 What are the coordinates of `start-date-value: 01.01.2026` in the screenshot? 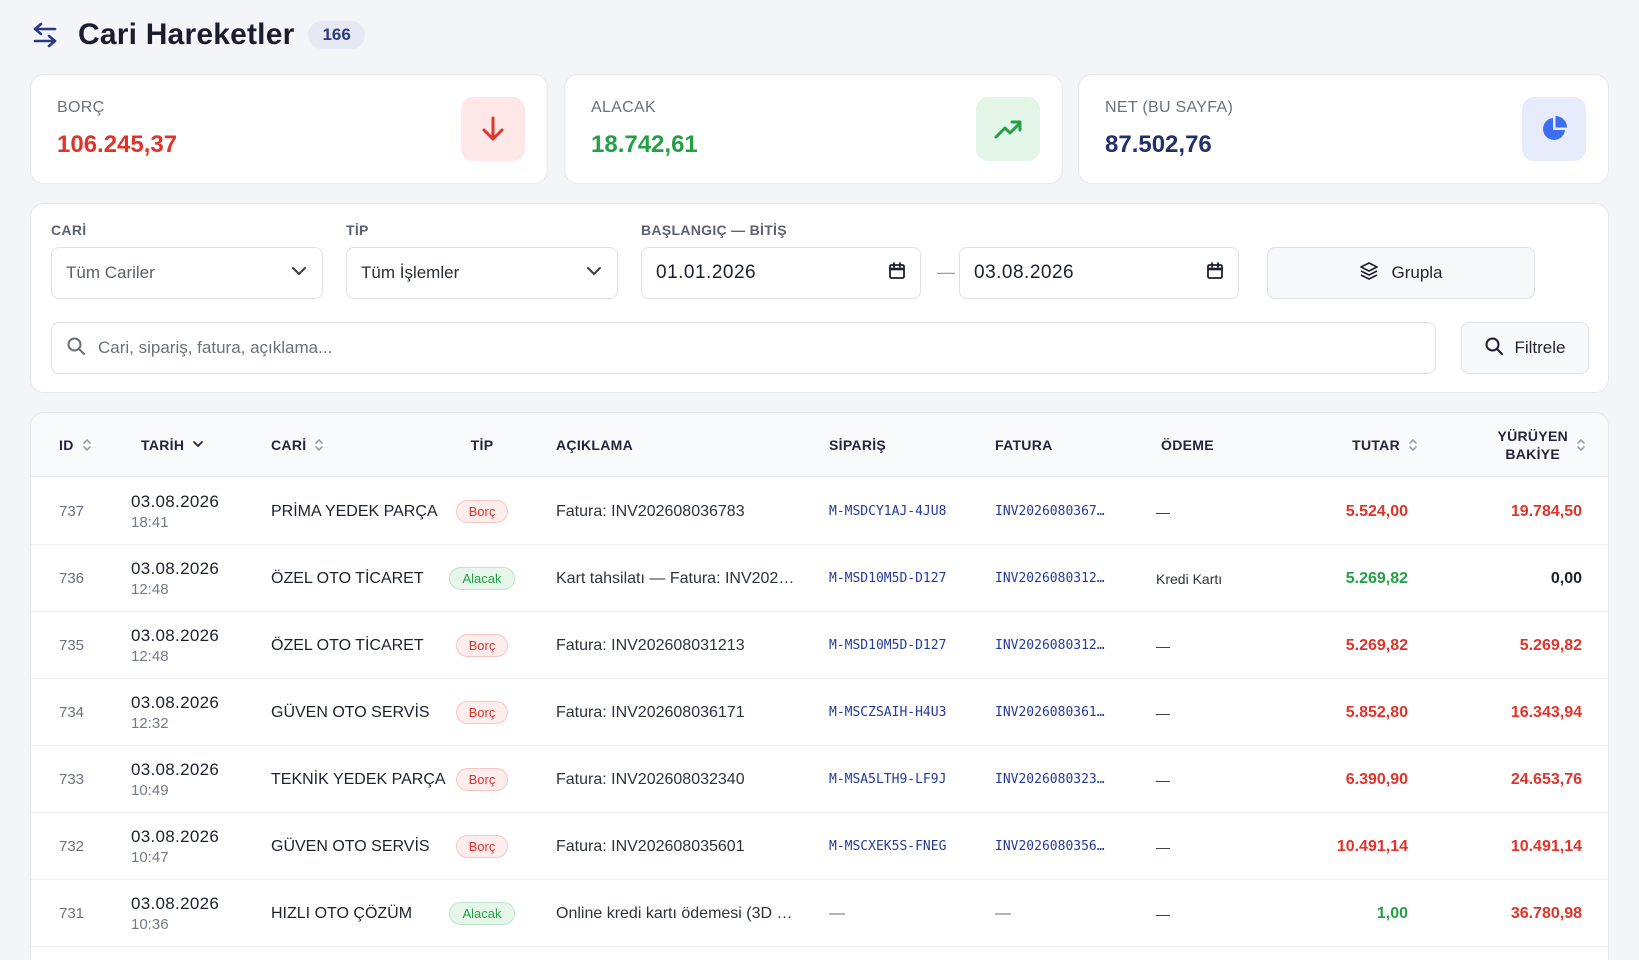 It's located at (706, 272).